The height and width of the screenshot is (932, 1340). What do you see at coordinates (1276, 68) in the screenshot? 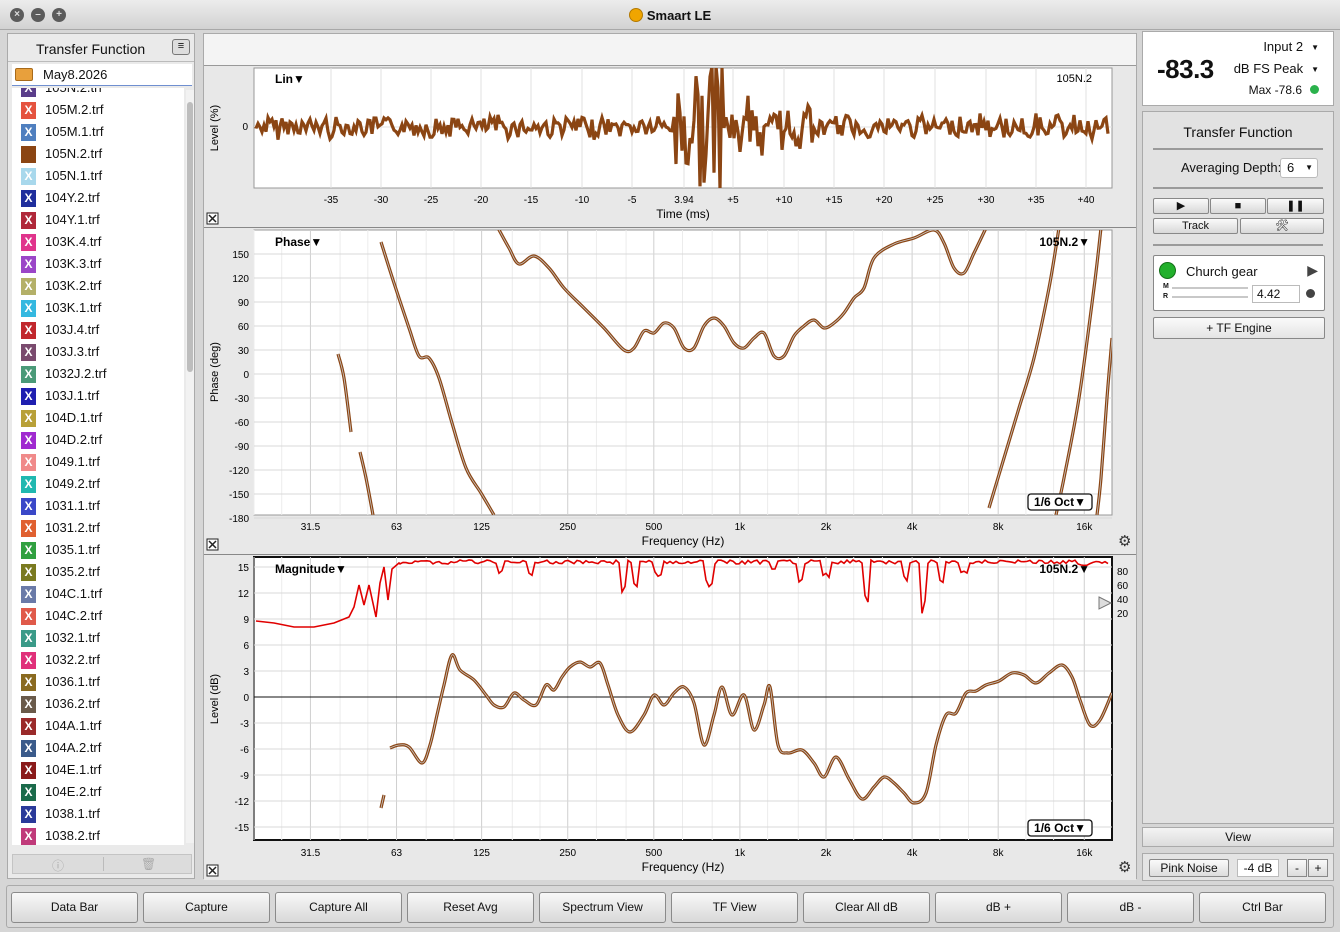
I see `meter-mode-selector: dB FS Peak ▼` at bounding box center [1276, 68].